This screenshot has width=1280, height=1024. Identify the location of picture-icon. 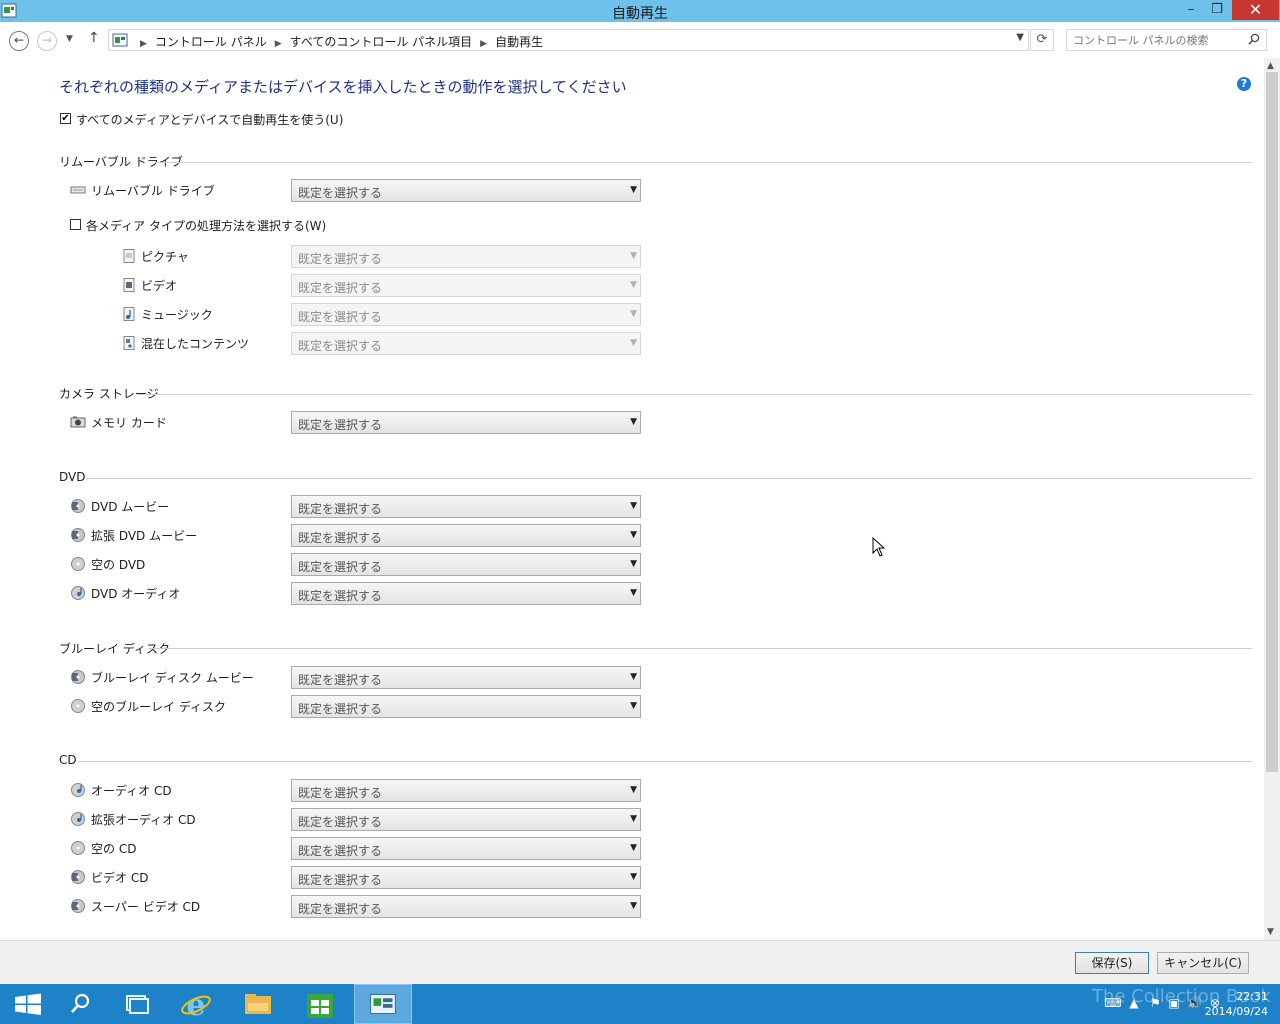
(129, 256).